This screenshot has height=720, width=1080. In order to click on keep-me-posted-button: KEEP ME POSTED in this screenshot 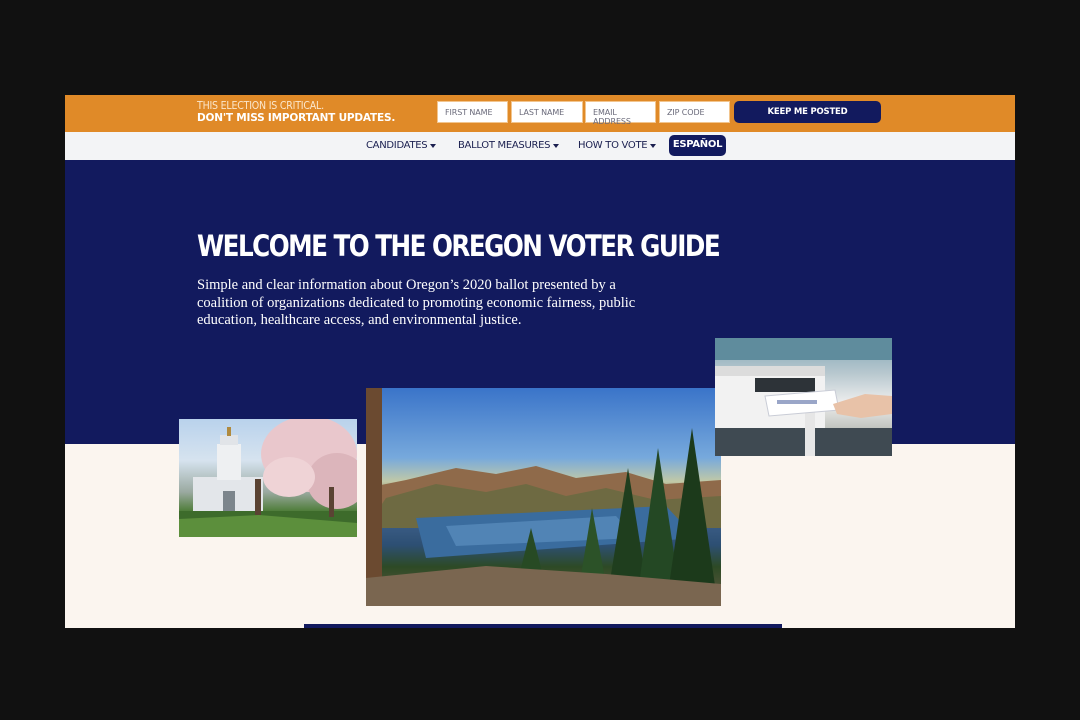, I will do `click(807, 112)`.